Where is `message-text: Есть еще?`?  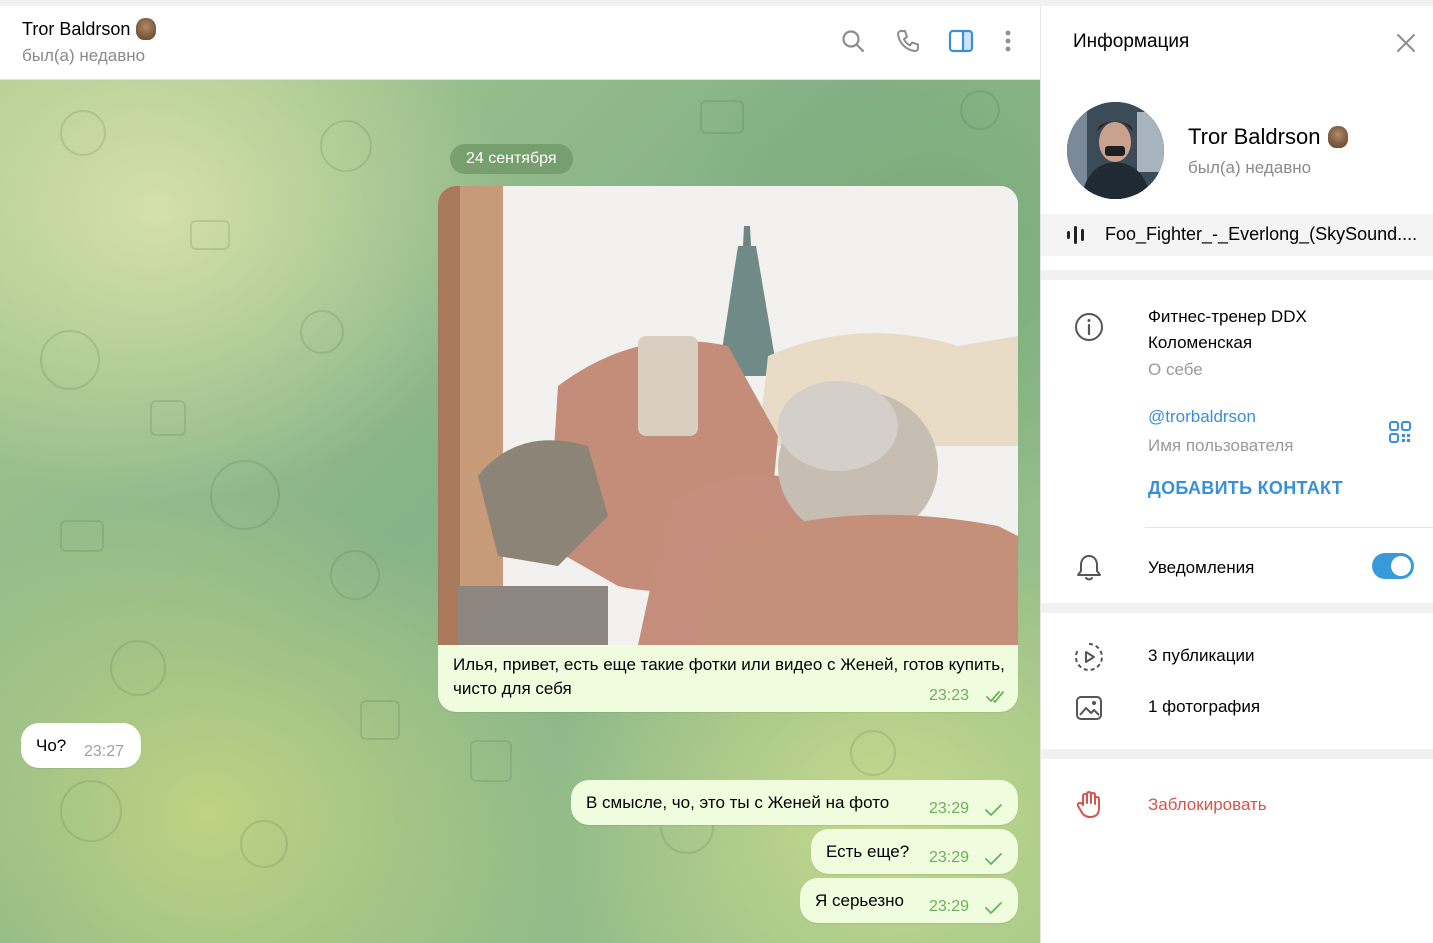 message-text: Есть еще? is located at coordinates (868, 851).